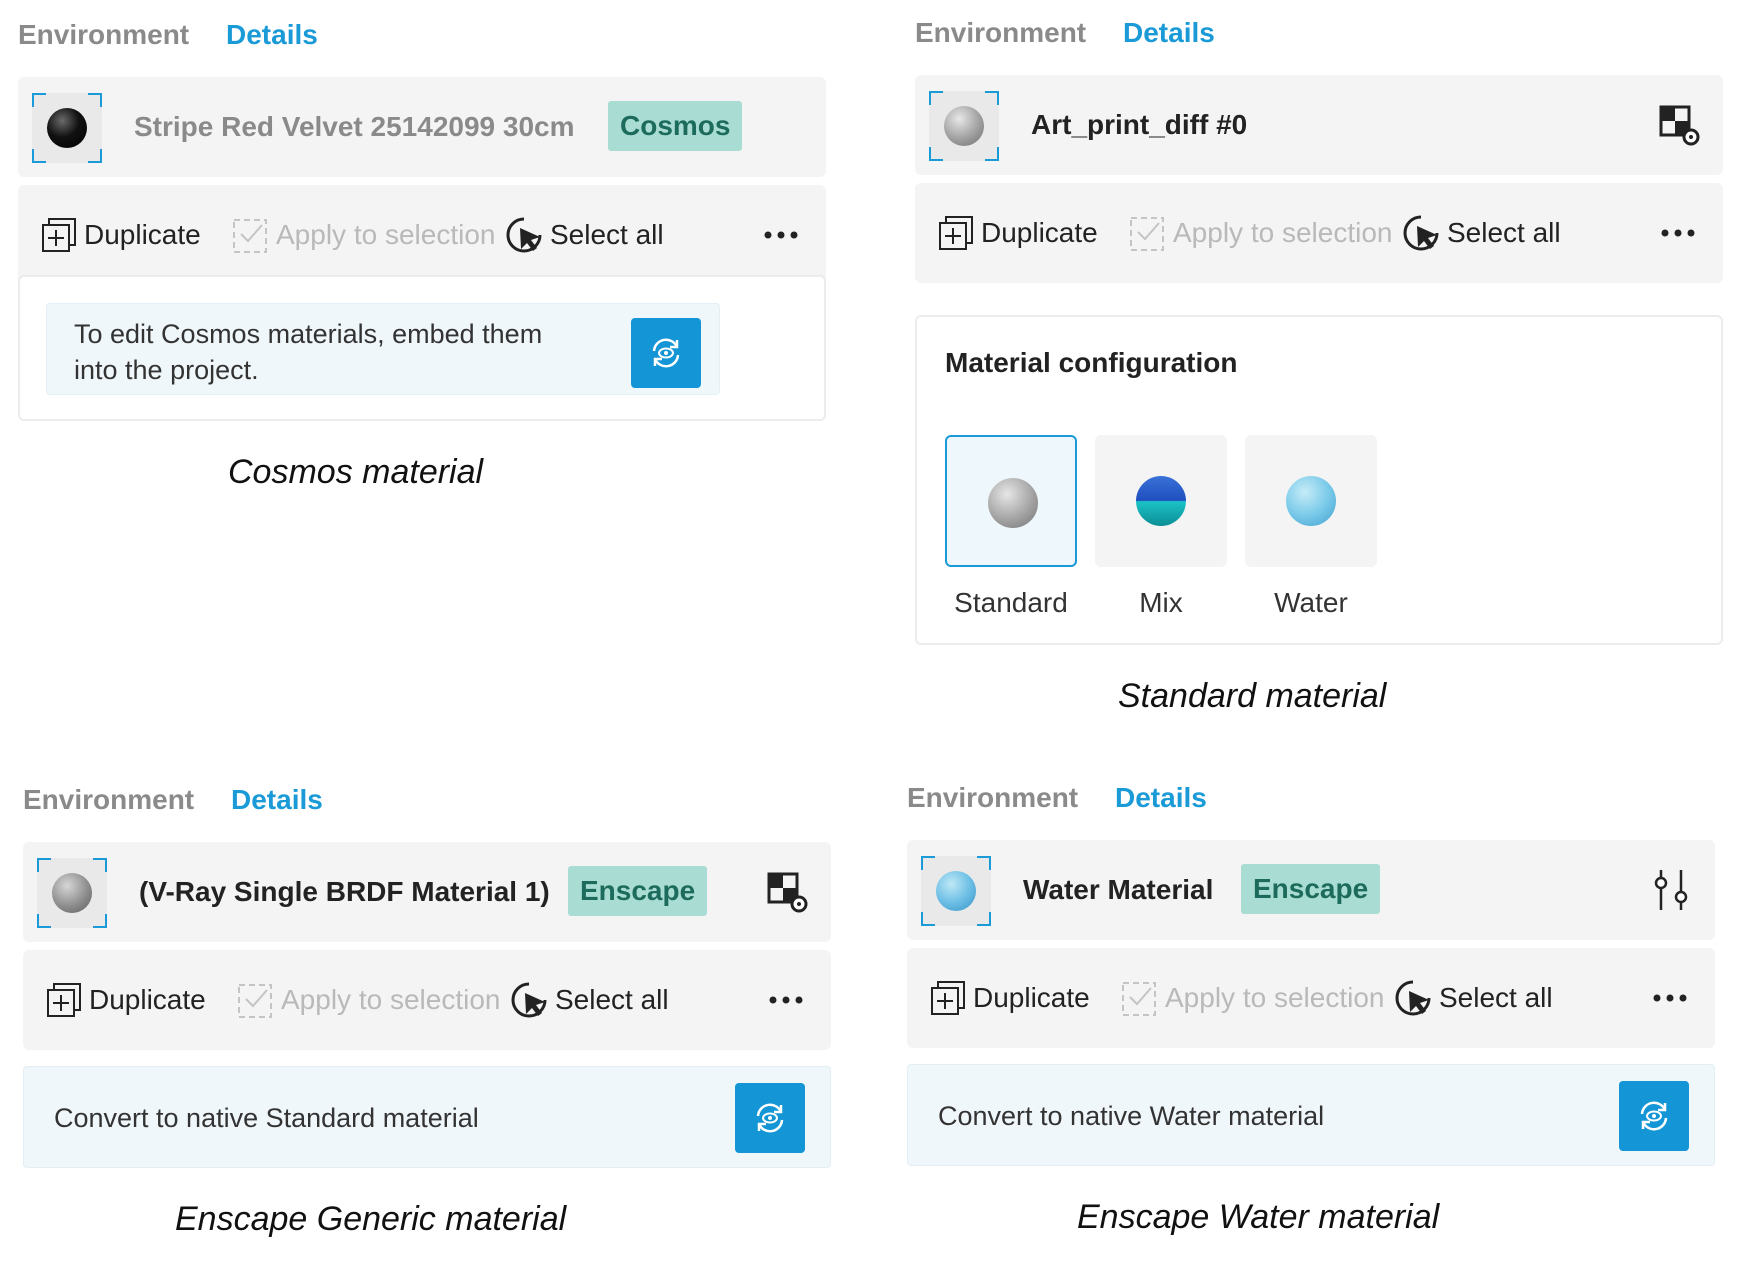 Image resolution: width=1745 pixels, height=1280 pixels. What do you see at coordinates (1011, 501) in the screenshot?
I see `material-type-standard` at bounding box center [1011, 501].